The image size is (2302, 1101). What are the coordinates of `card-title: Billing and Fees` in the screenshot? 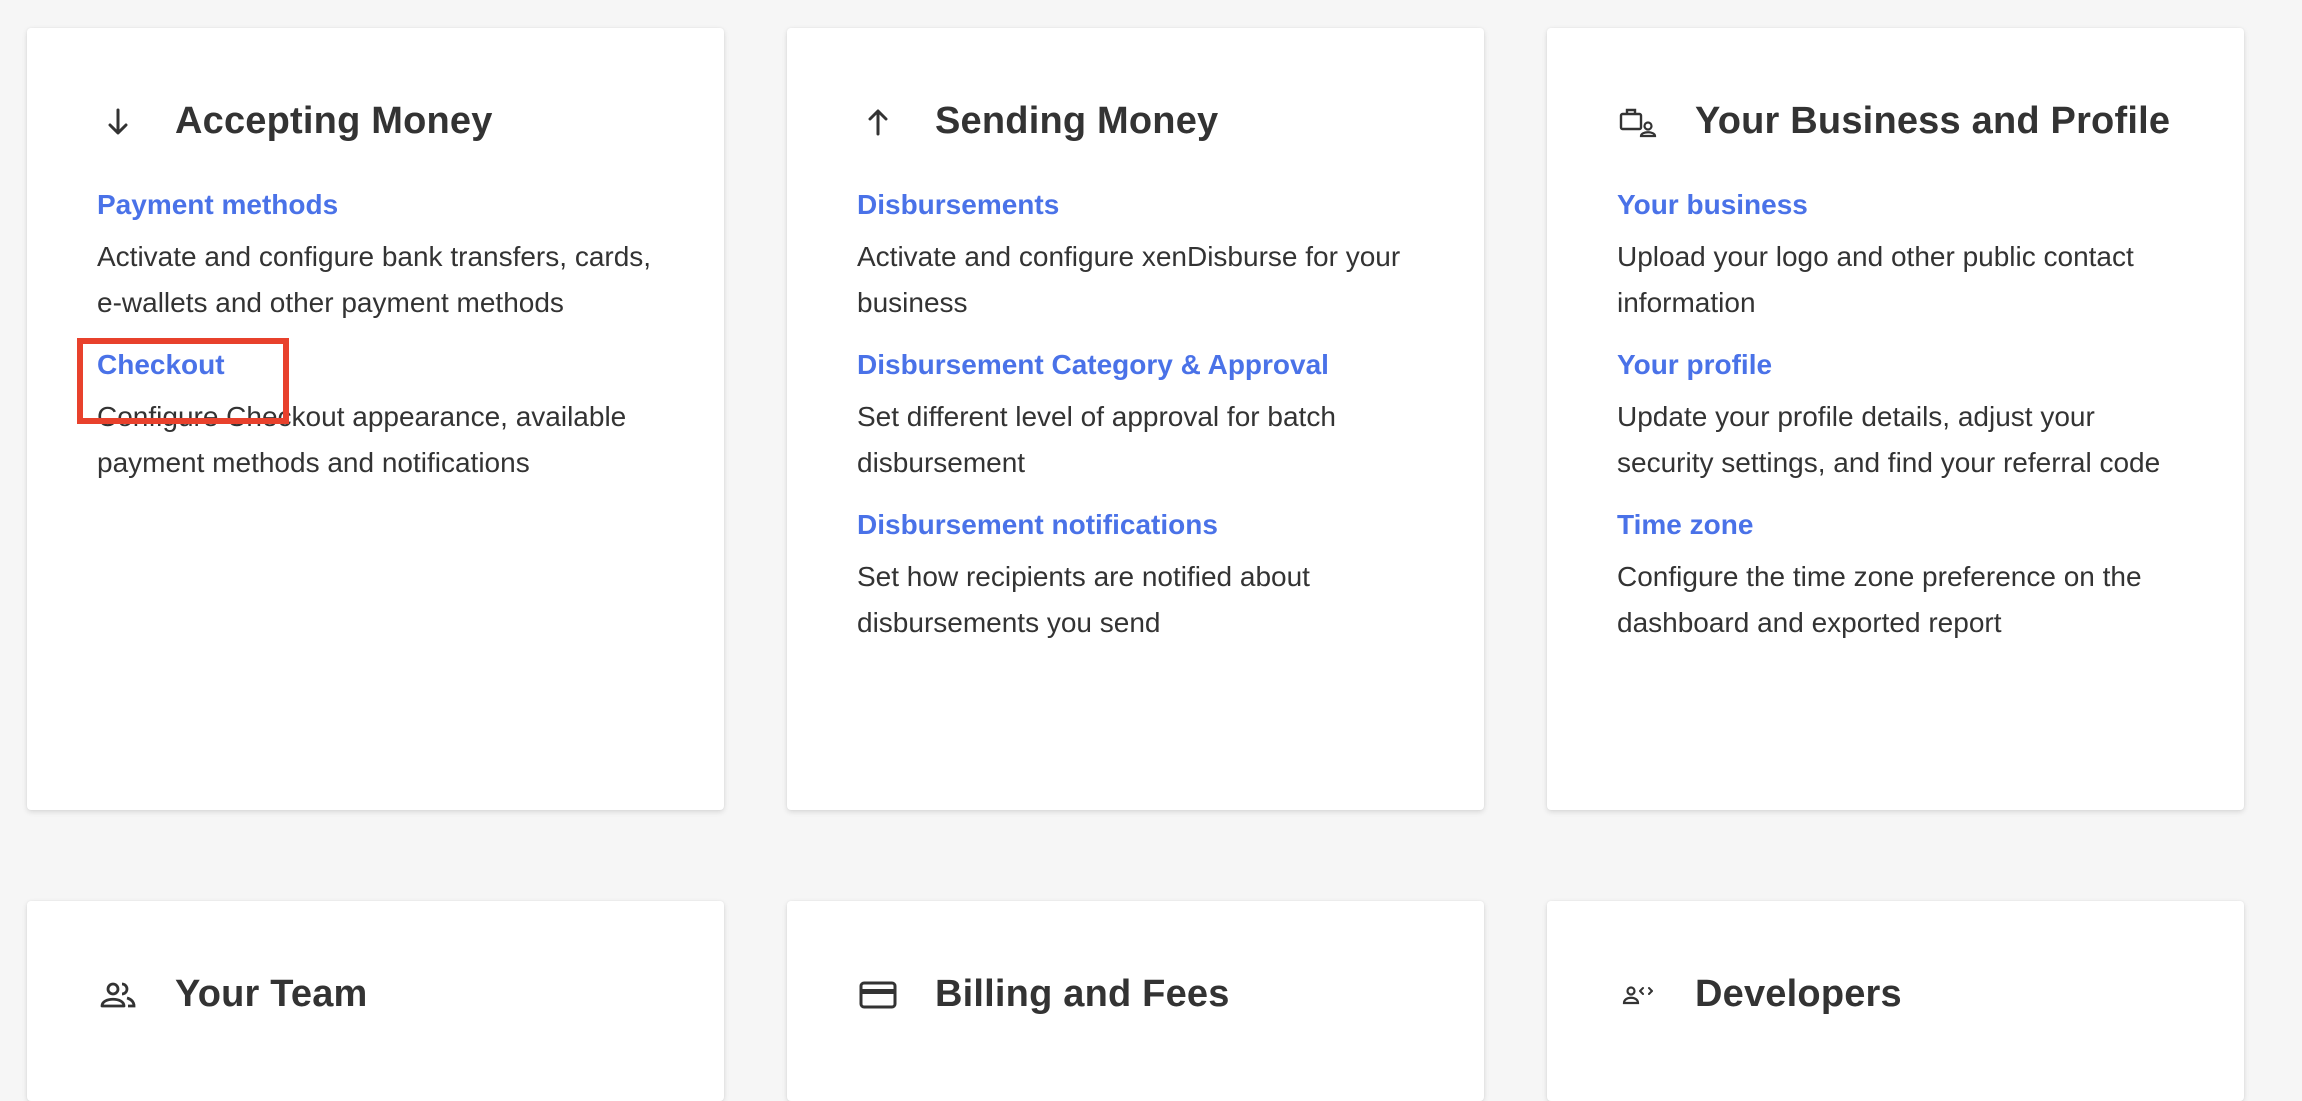 It's located at (1082, 994).